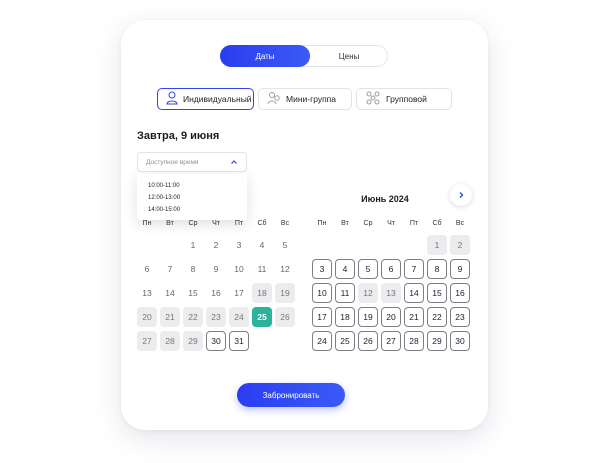  What do you see at coordinates (375, 99) in the screenshot?
I see `group-icon` at bounding box center [375, 99].